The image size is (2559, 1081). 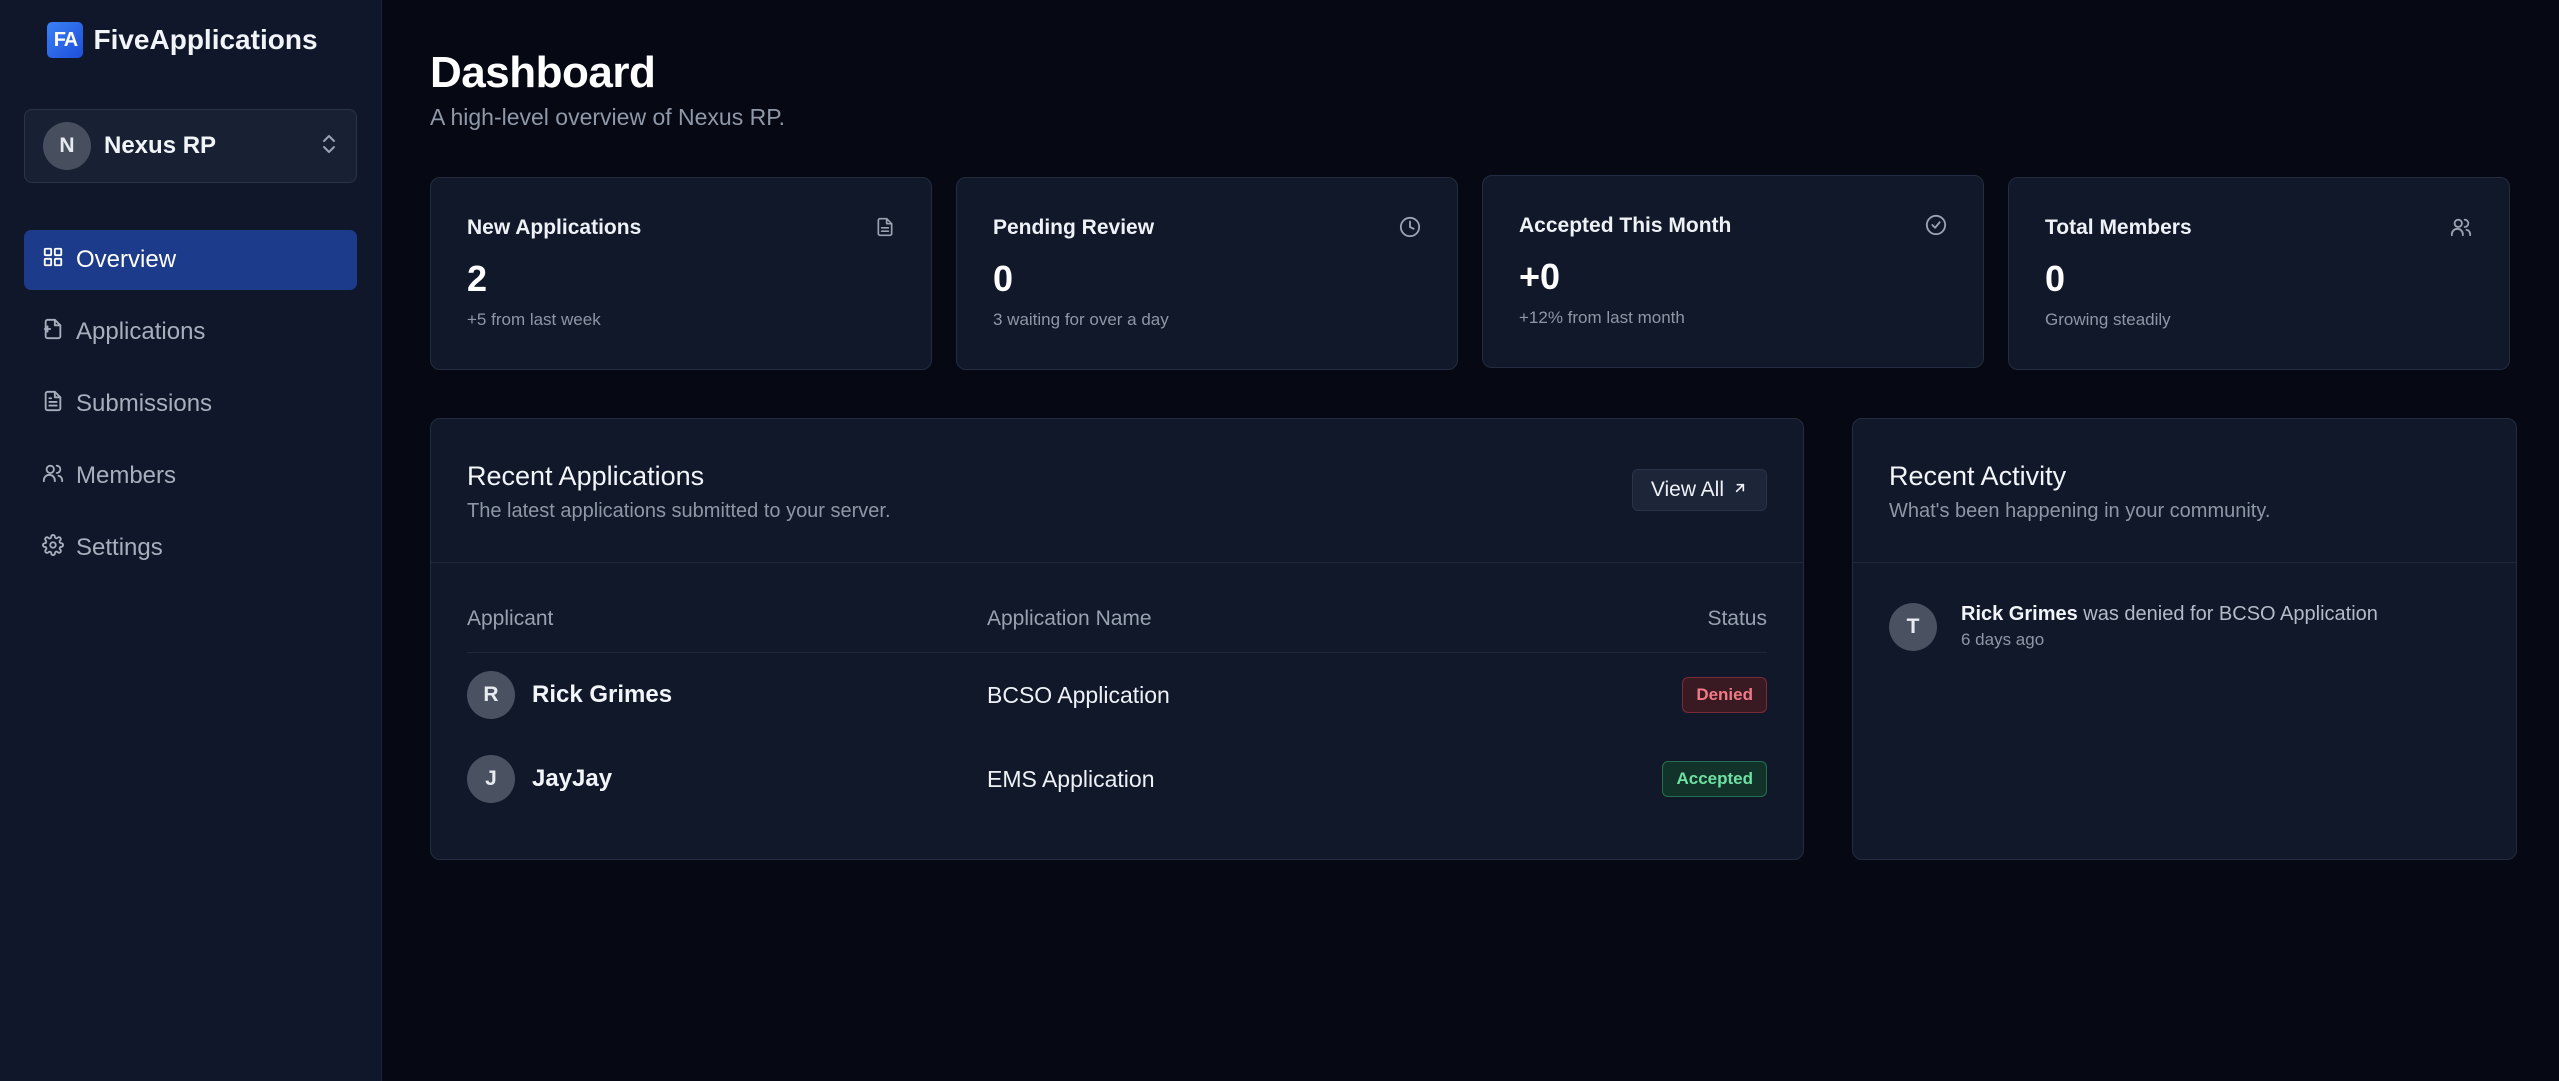 What do you see at coordinates (53, 332) in the screenshot?
I see `file-plus-icon` at bounding box center [53, 332].